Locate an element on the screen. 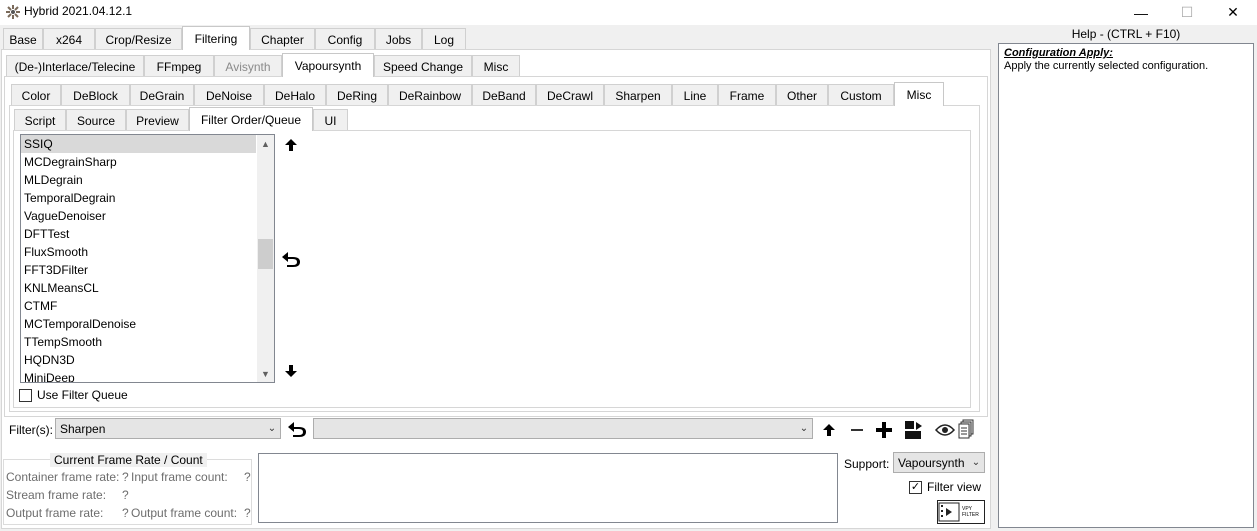 The height and width of the screenshot is (531, 1257). list-item: TemporalDegrain is located at coordinates (147, 198).